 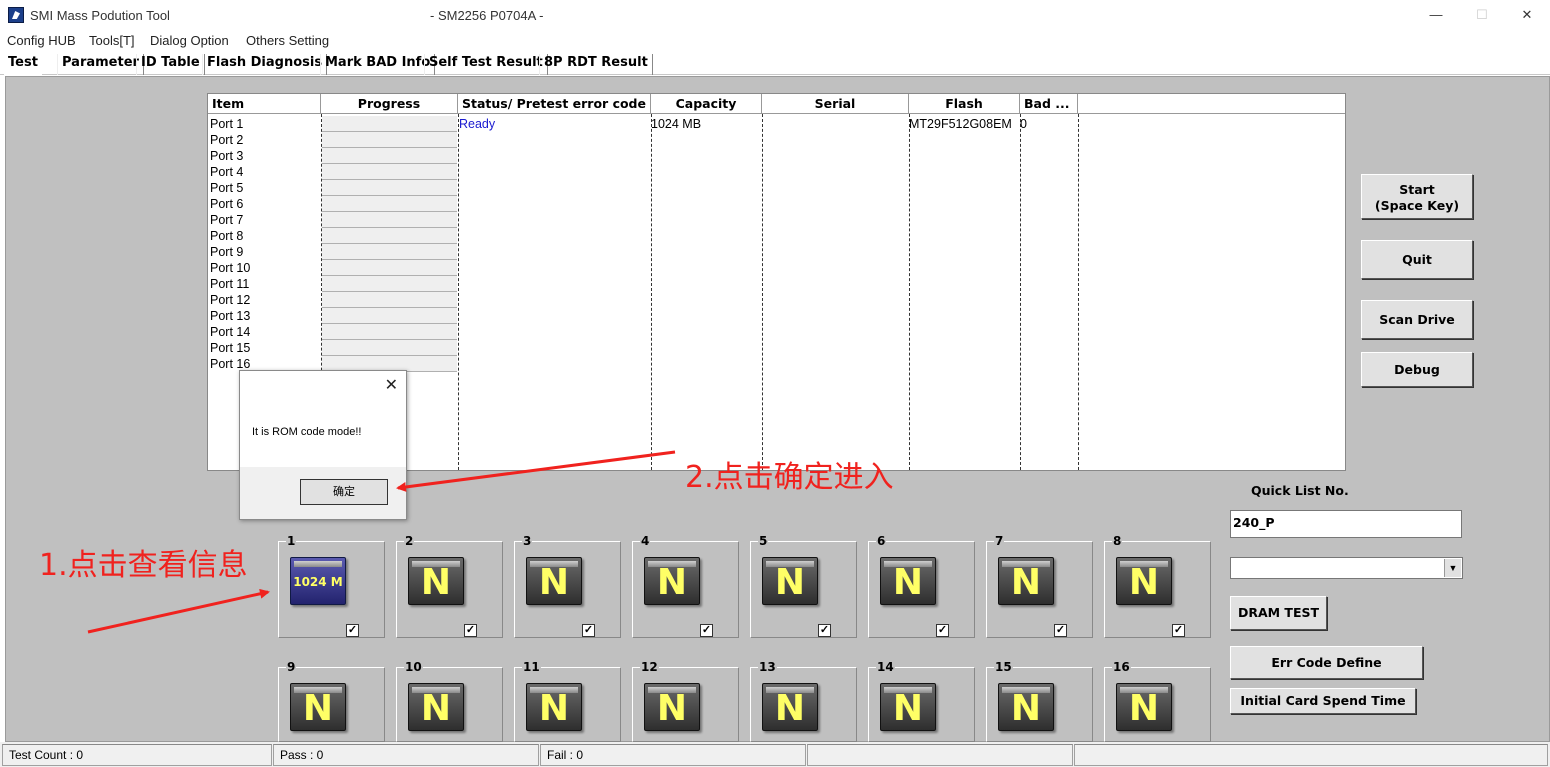 What do you see at coordinates (170, 64) in the screenshot?
I see `tab-id-table: ID Table` at bounding box center [170, 64].